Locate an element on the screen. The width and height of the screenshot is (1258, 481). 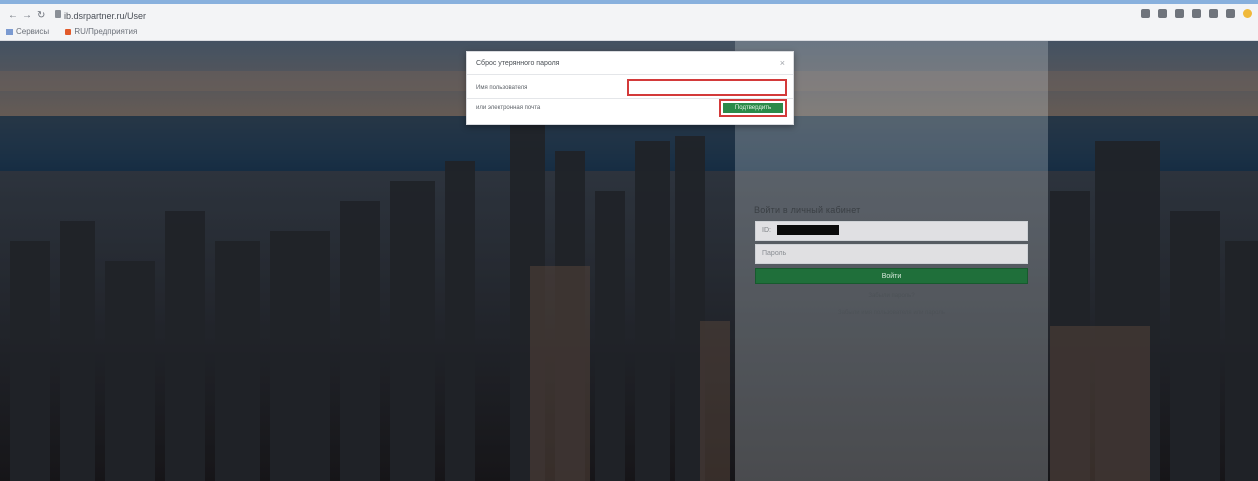
login-title: Войти в личный кабинет is located at coordinates (807, 210).